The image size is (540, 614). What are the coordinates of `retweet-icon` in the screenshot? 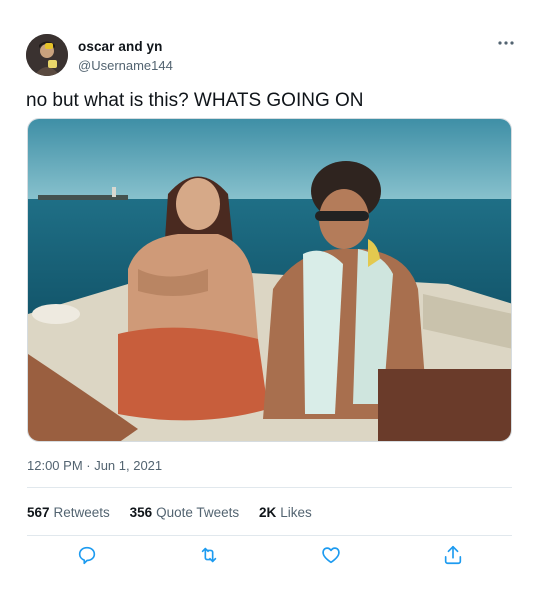 It's located at (209, 555).